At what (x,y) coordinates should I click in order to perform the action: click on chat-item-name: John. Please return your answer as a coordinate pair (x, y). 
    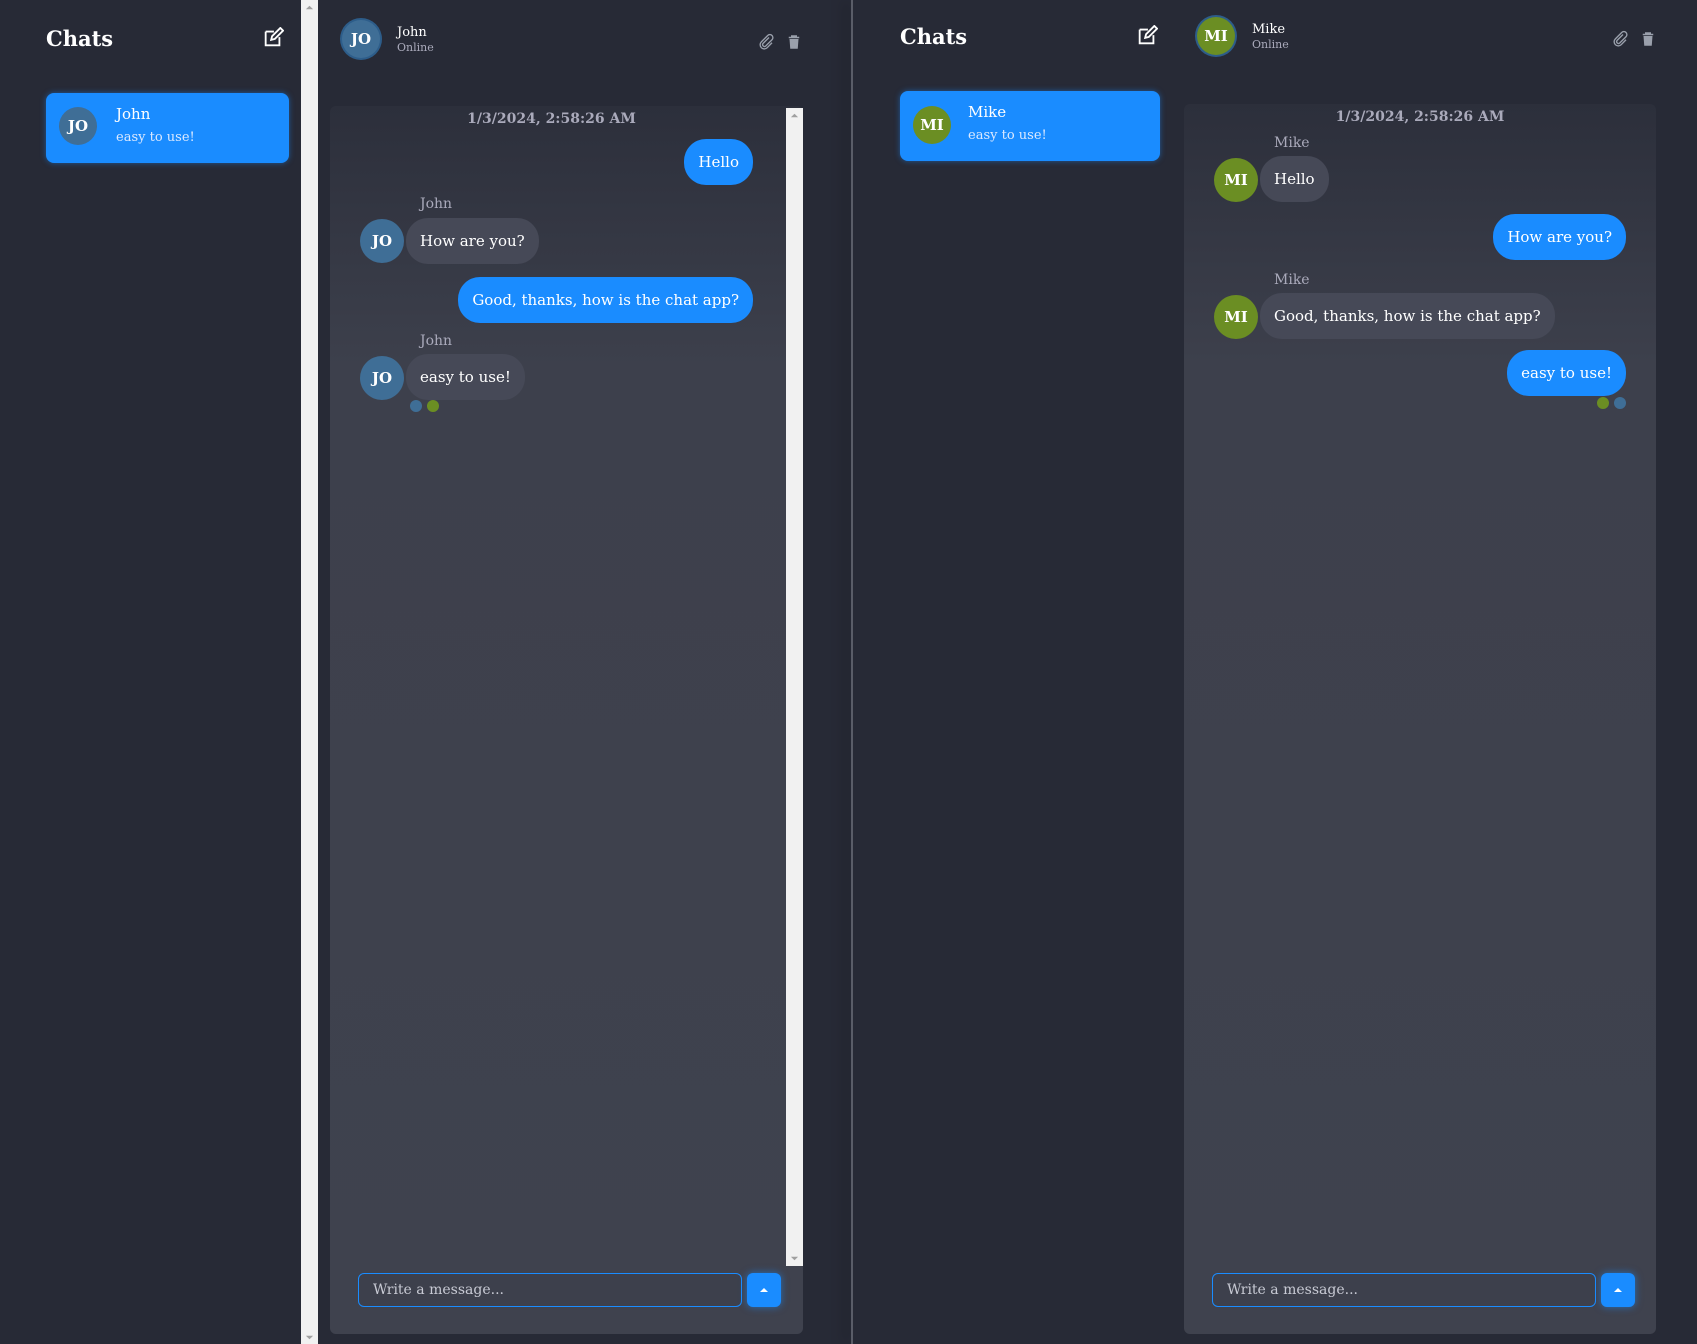
    Looking at the image, I should click on (133, 114).